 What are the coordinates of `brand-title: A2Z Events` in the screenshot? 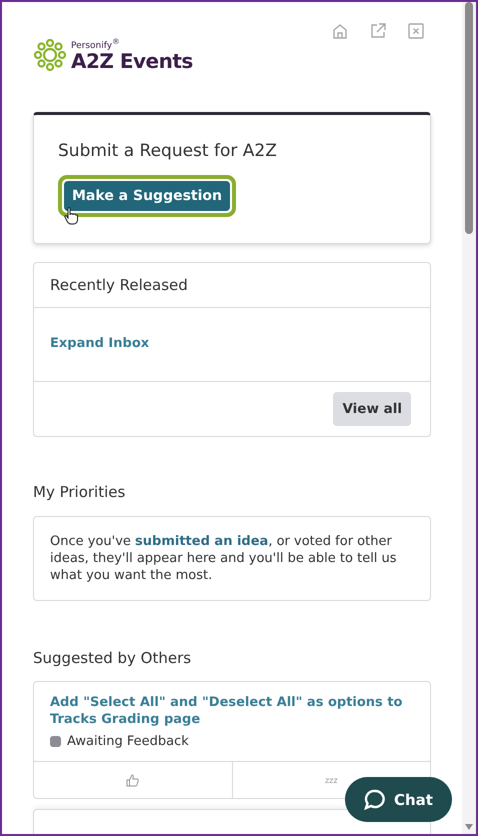 It's located at (132, 61).